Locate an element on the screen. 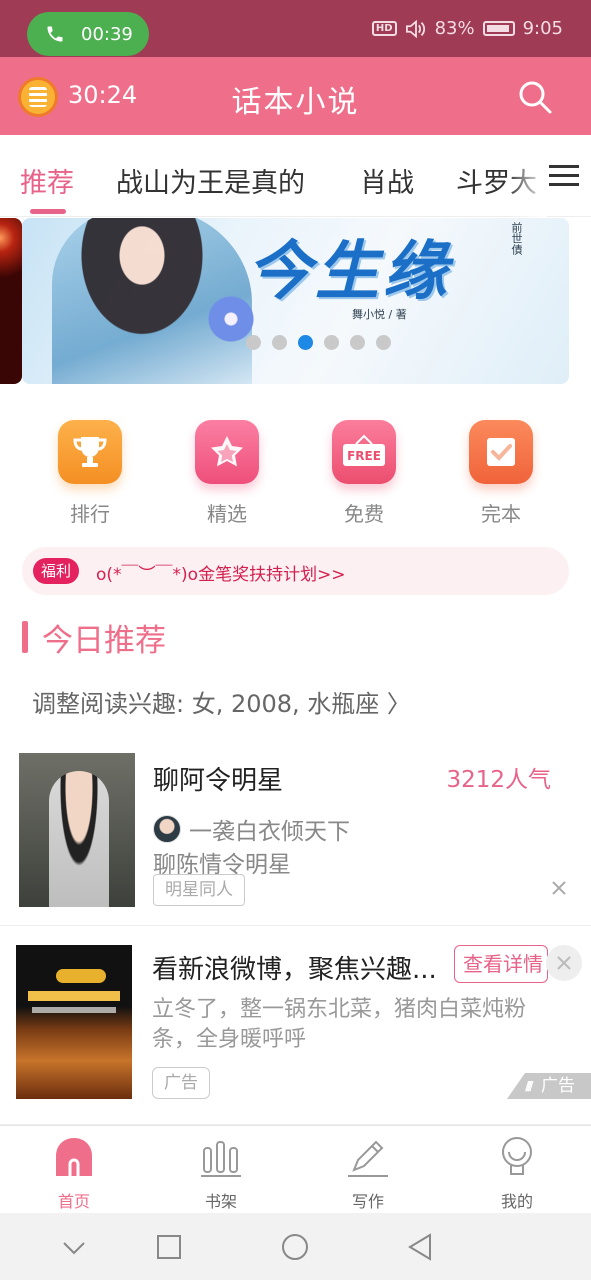 This screenshot has height=1280, width=591. status-bar: 00:39 HD 83% 9:05 is located at coordinates (295, 28).